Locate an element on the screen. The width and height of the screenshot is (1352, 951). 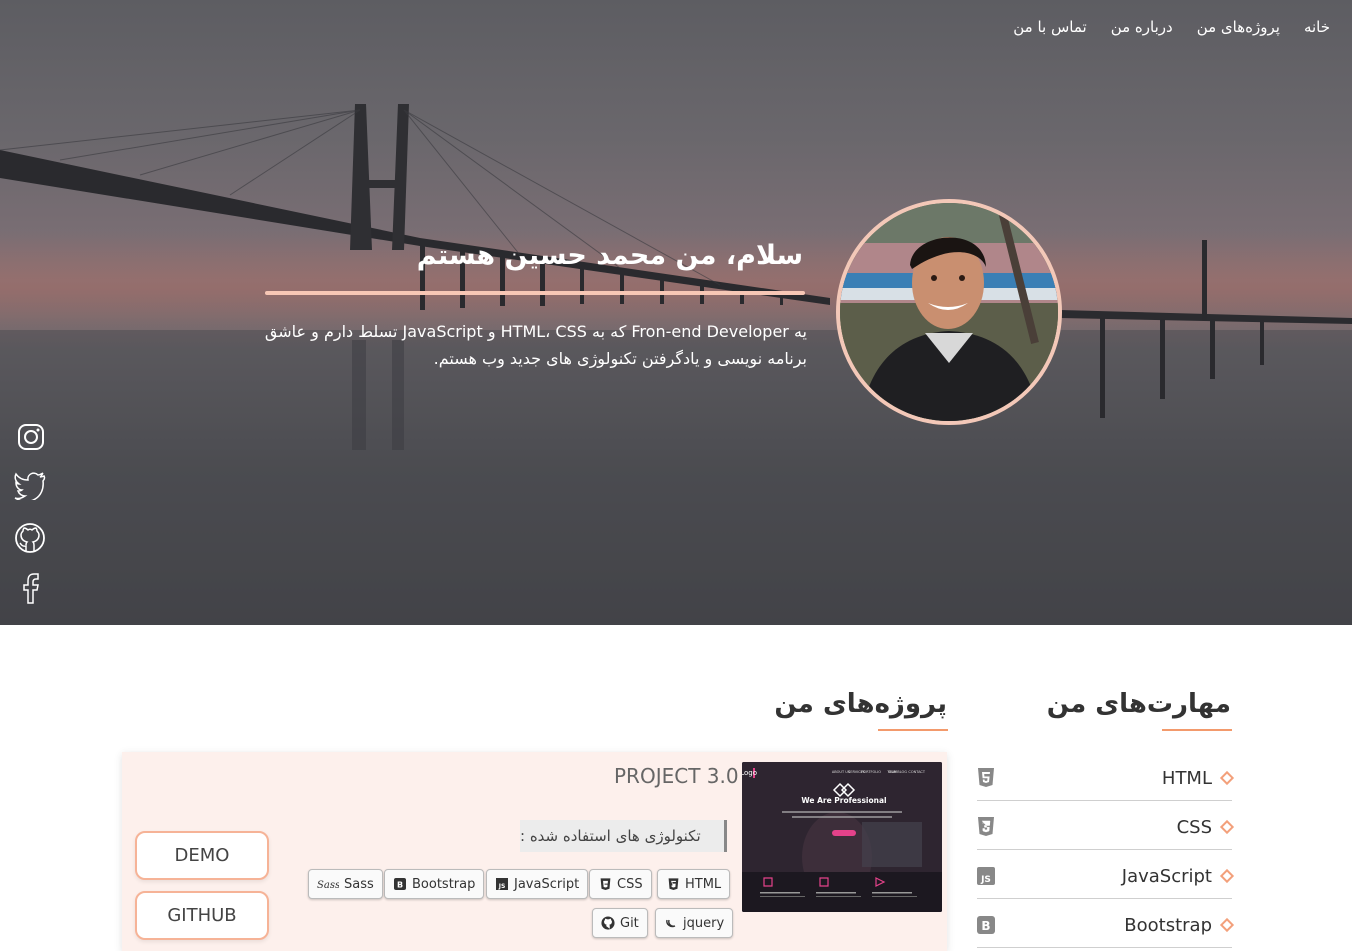
jquery-icon is located at coordinates (671, 923).